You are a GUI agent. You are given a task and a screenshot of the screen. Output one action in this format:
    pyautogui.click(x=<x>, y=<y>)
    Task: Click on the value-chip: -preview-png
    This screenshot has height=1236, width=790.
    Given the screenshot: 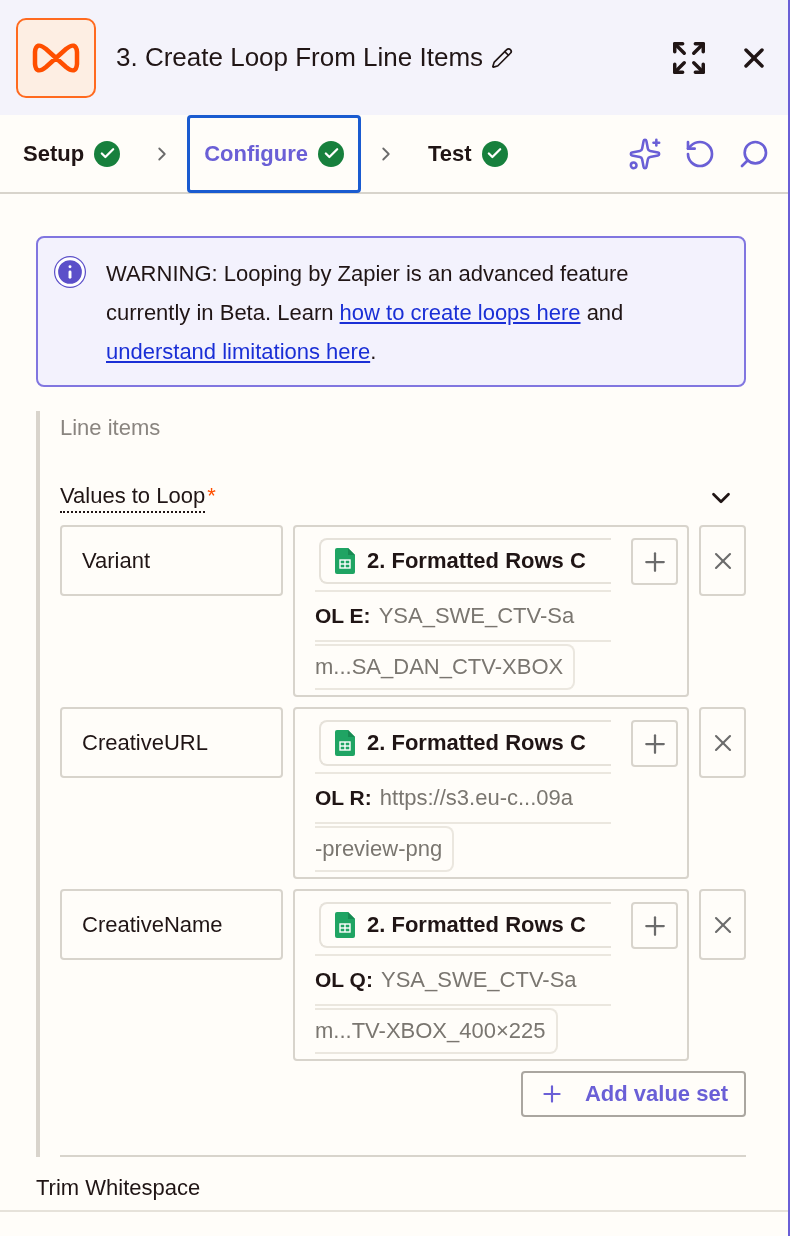 What is the action you would take?
    pyautogui.click(x=385, y=849)
    